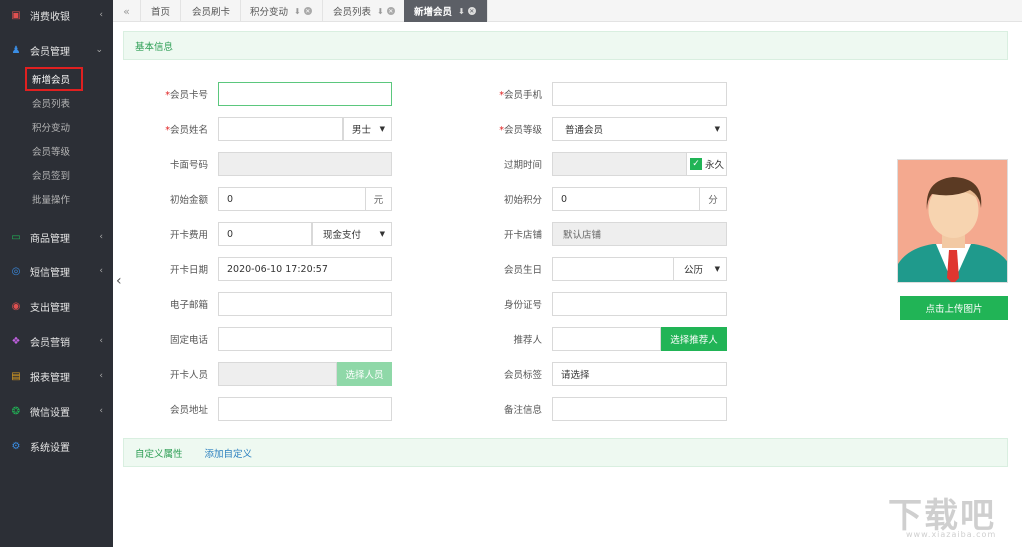  I want to click on section-title: 基本信息, so click(154, 47).